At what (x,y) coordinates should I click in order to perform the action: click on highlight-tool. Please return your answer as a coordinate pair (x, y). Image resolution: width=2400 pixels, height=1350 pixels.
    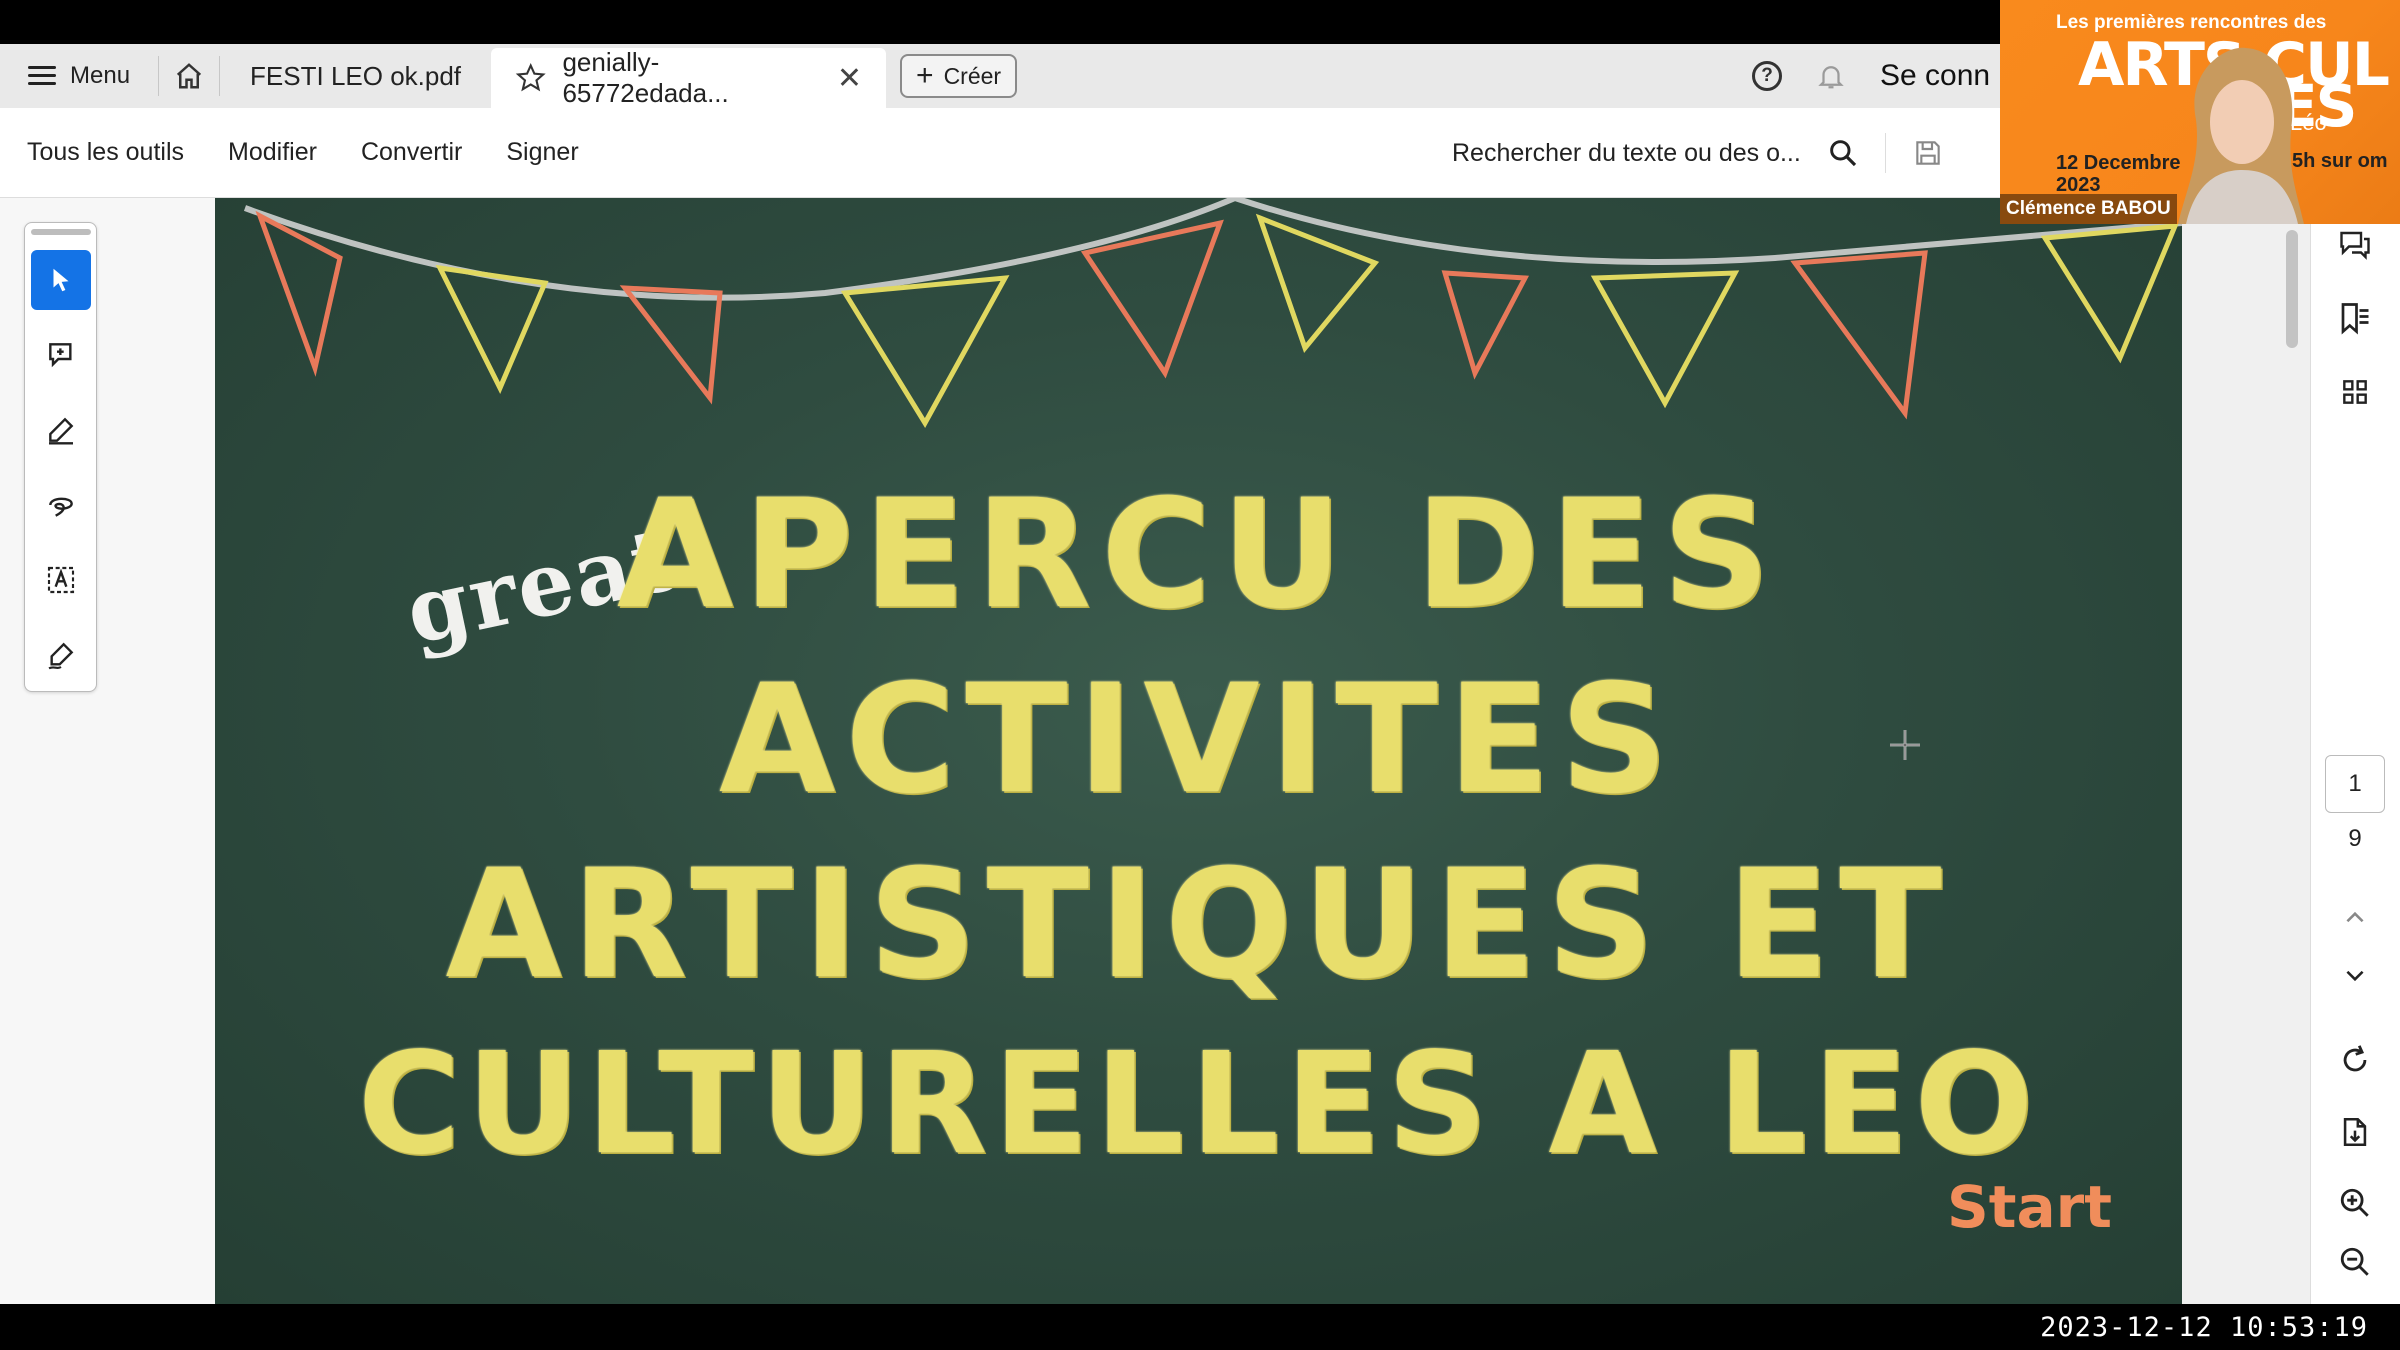
    Looking at the image, I should click on (61, 430).